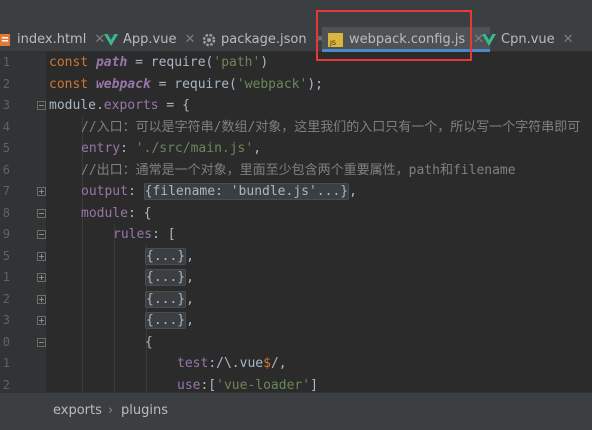 The image size is (592, 430). Describe the element at coordinates (267, 363) in the screenshot. I see `regex-anchor: $` at that location.